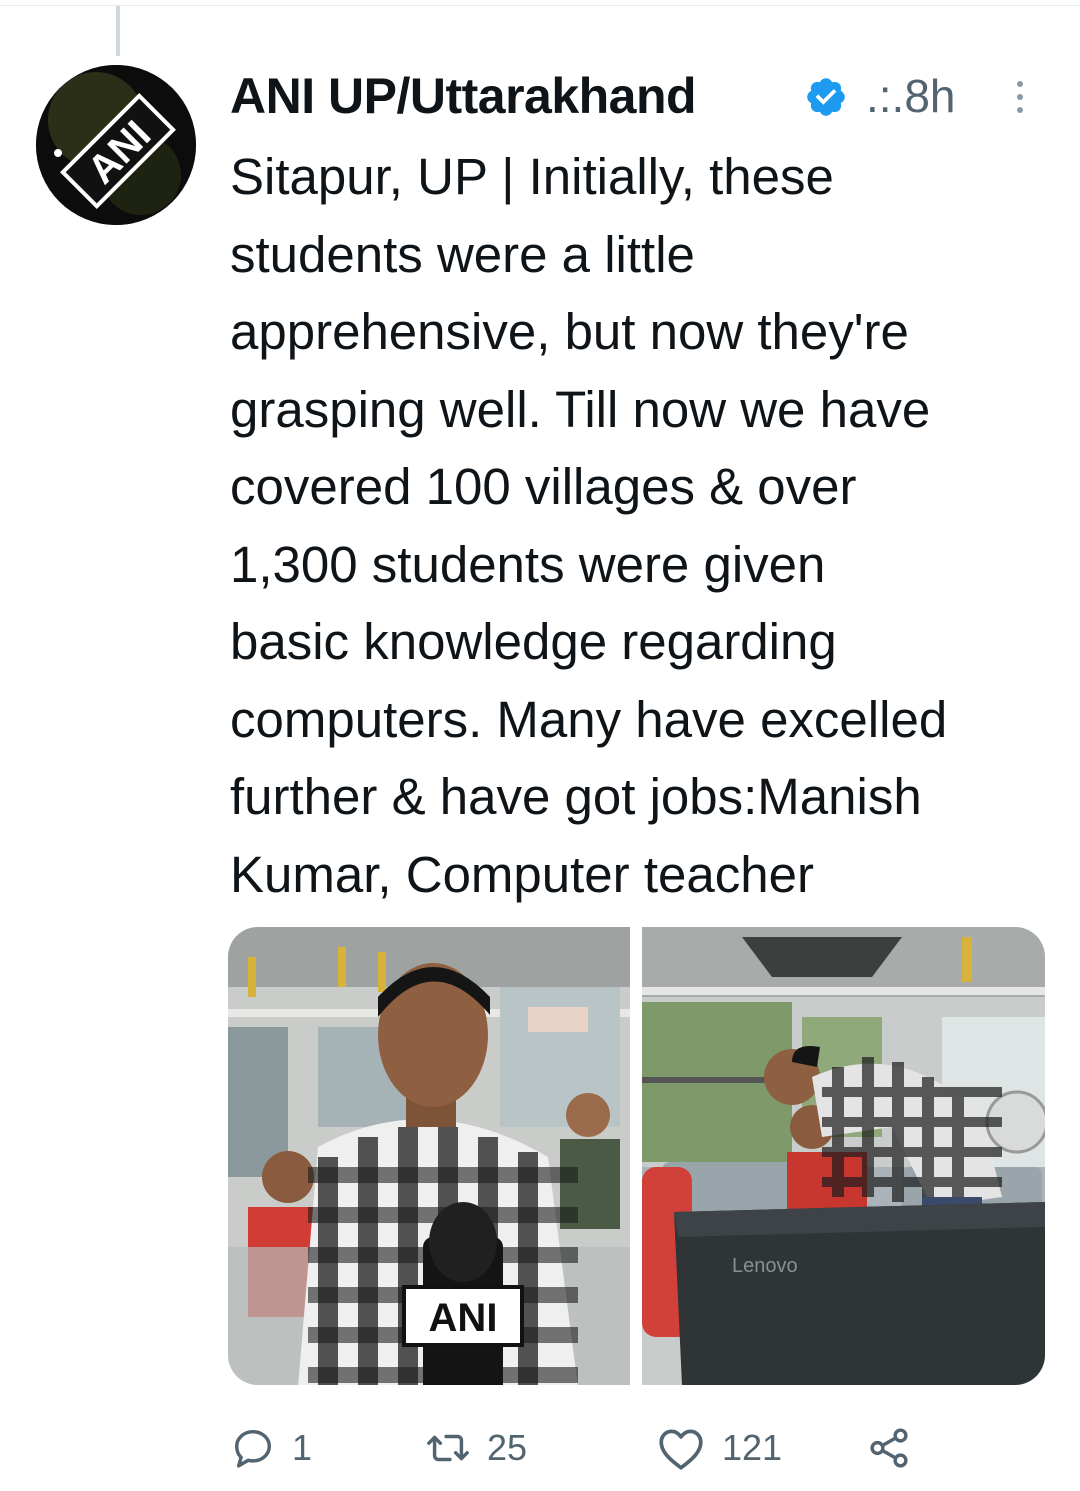  What do you see at coordinates (507, 1447) in the screenshot?
I see `retweet-count: 25` at bounding box center [507, 1447].